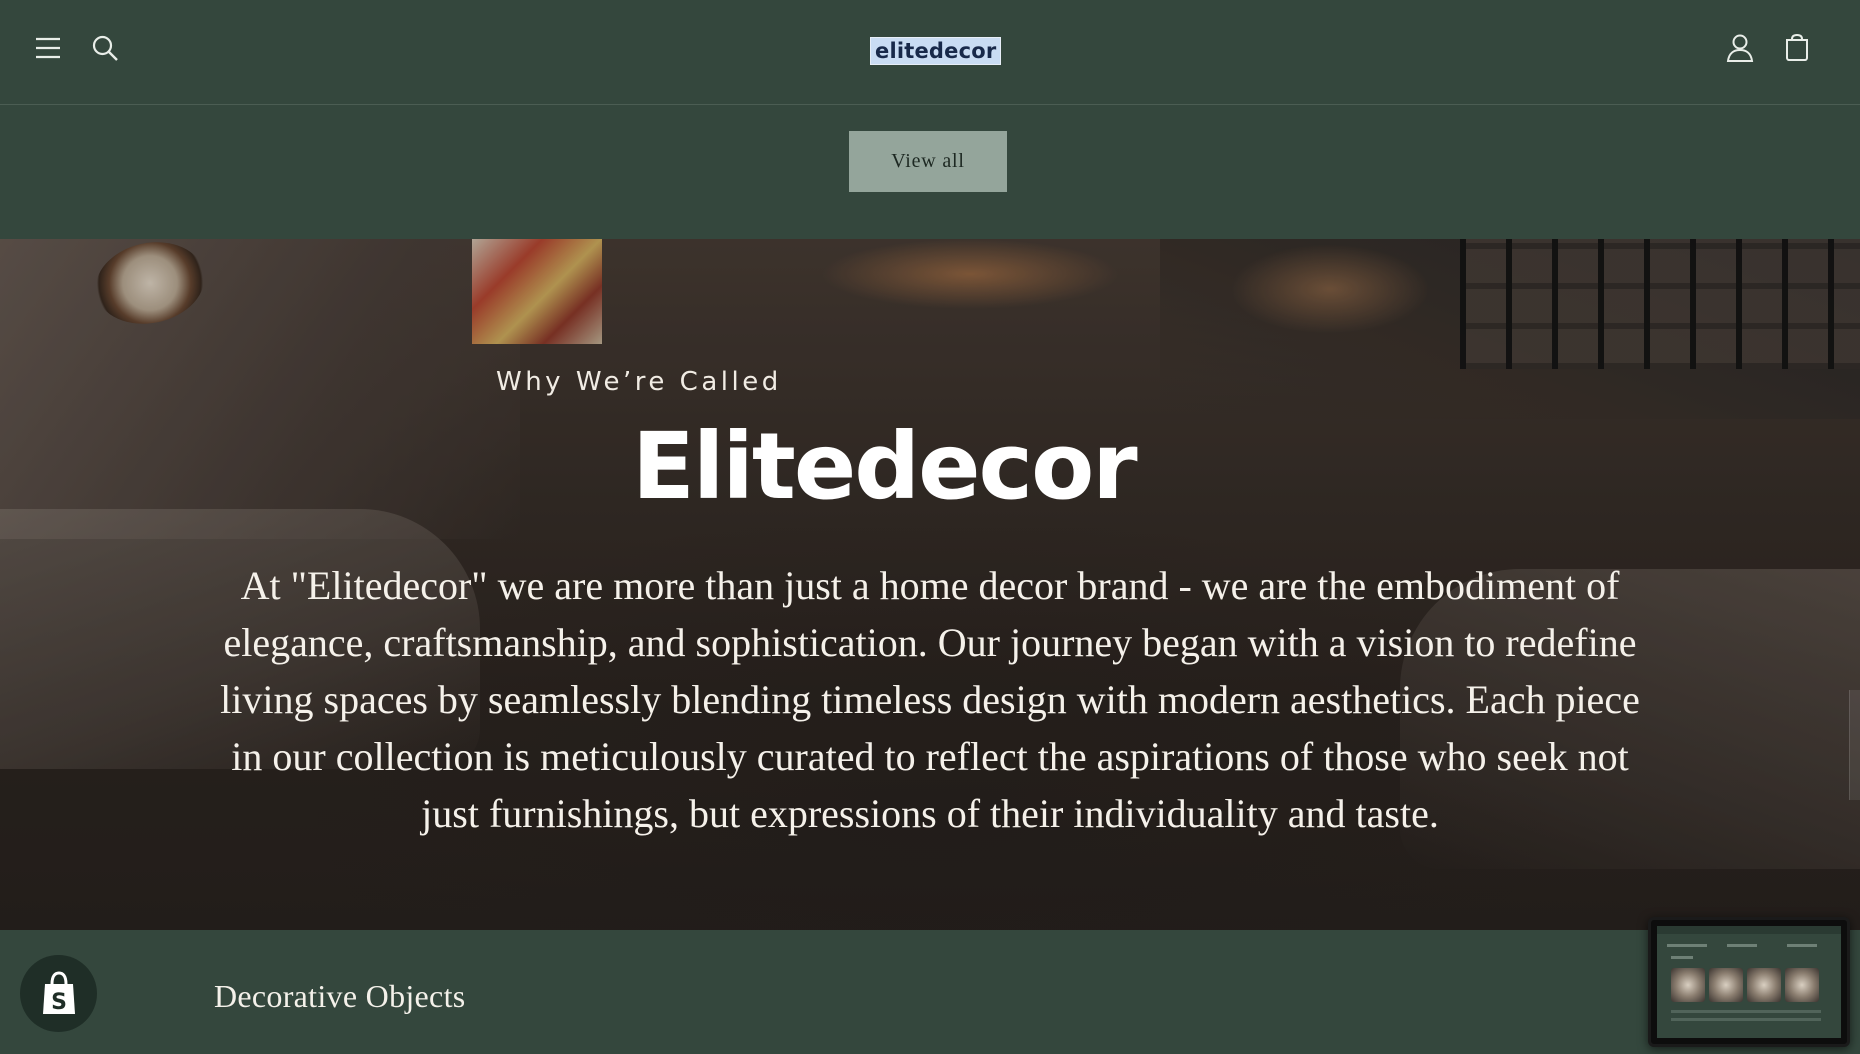 The height and width of the screenshot is (1054, 1860). Describe the element at coordinates (1797, 48) in the screenshot. I see `cart-icon` at that location.